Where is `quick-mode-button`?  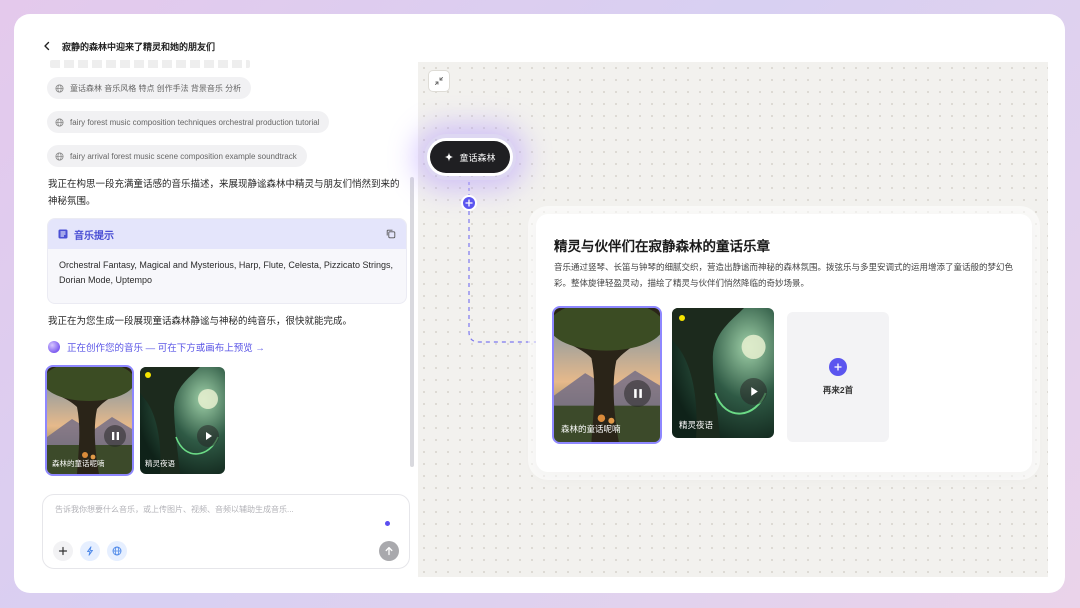
quick-mode-button is located at coordinates (90, 551).